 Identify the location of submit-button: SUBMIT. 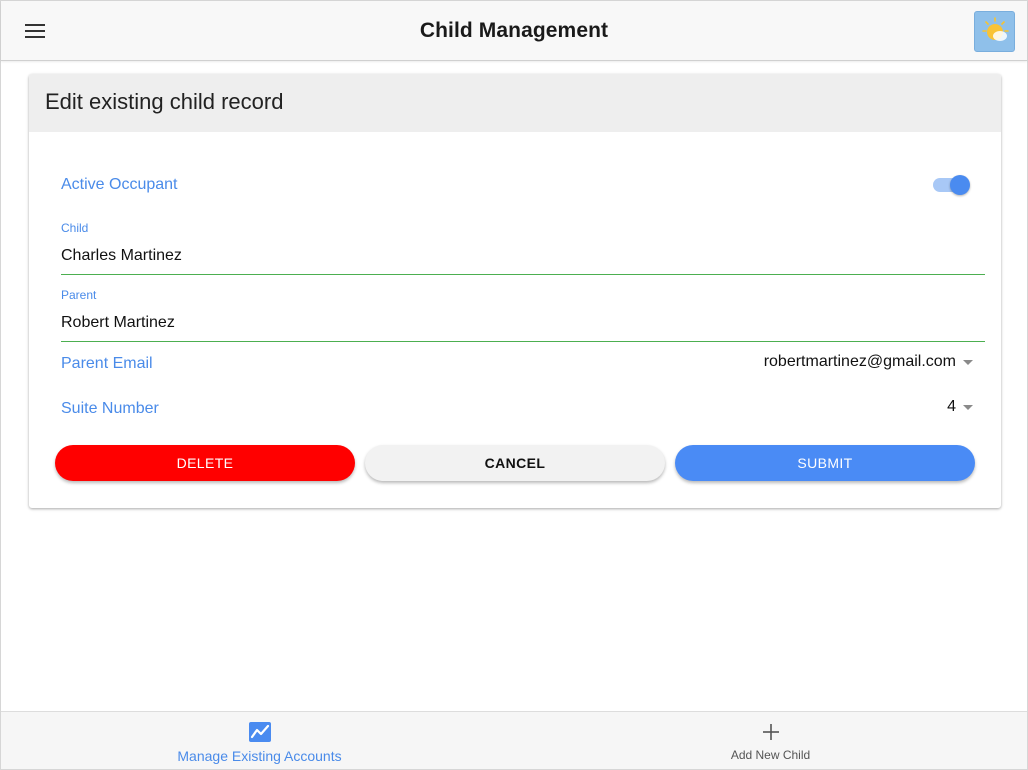
(825, 463).